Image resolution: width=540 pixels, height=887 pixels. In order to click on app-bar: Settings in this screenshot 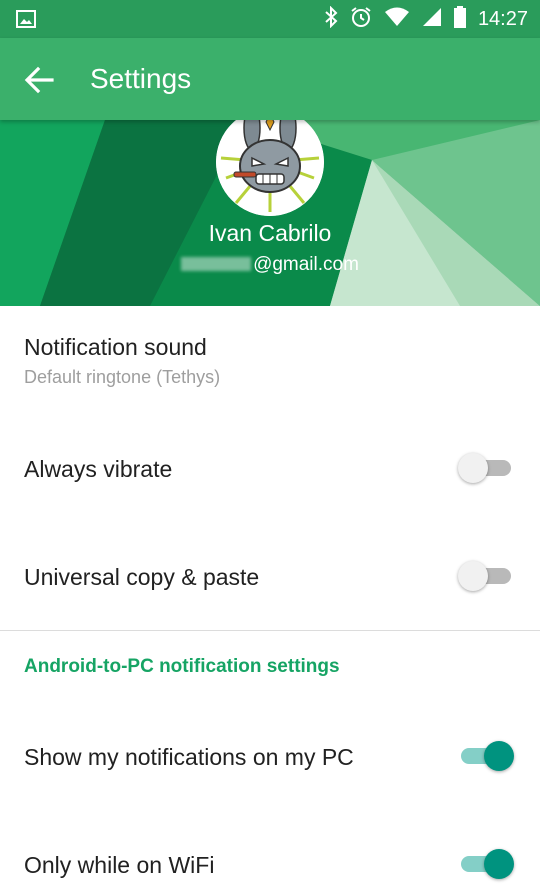, I will do `click(270, 79)`.